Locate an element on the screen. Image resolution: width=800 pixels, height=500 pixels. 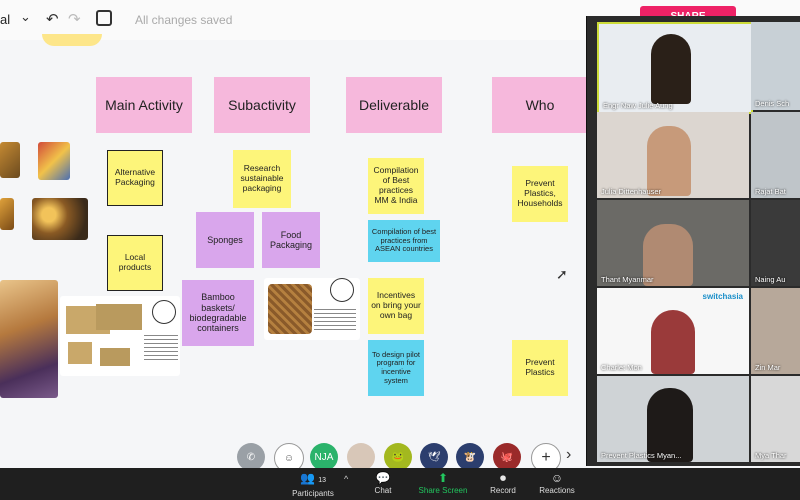
note-bamboo-baskets: Bamboo baskets/ biodegradable containers is located at coordinates (218, 313).